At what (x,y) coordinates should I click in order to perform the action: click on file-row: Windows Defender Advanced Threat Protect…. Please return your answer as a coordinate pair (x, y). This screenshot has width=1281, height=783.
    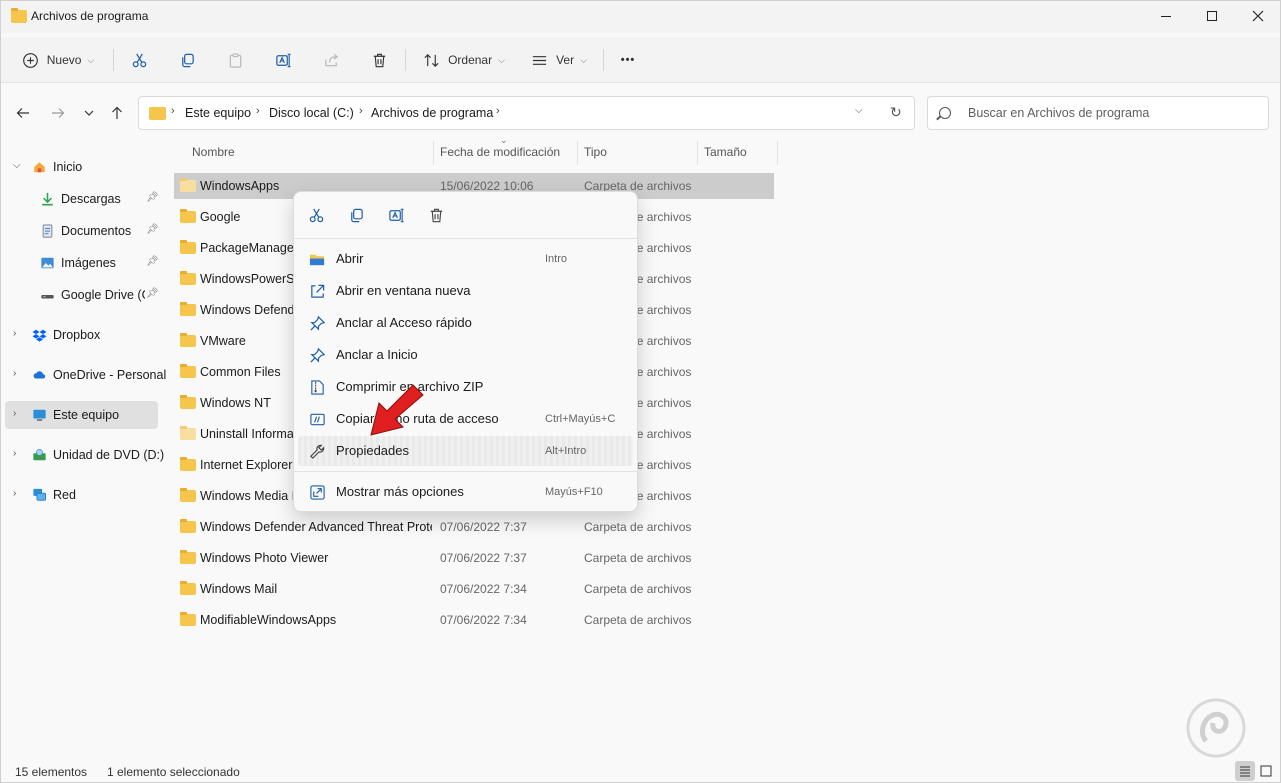
    Looking at the image, I should click on (474, 527).